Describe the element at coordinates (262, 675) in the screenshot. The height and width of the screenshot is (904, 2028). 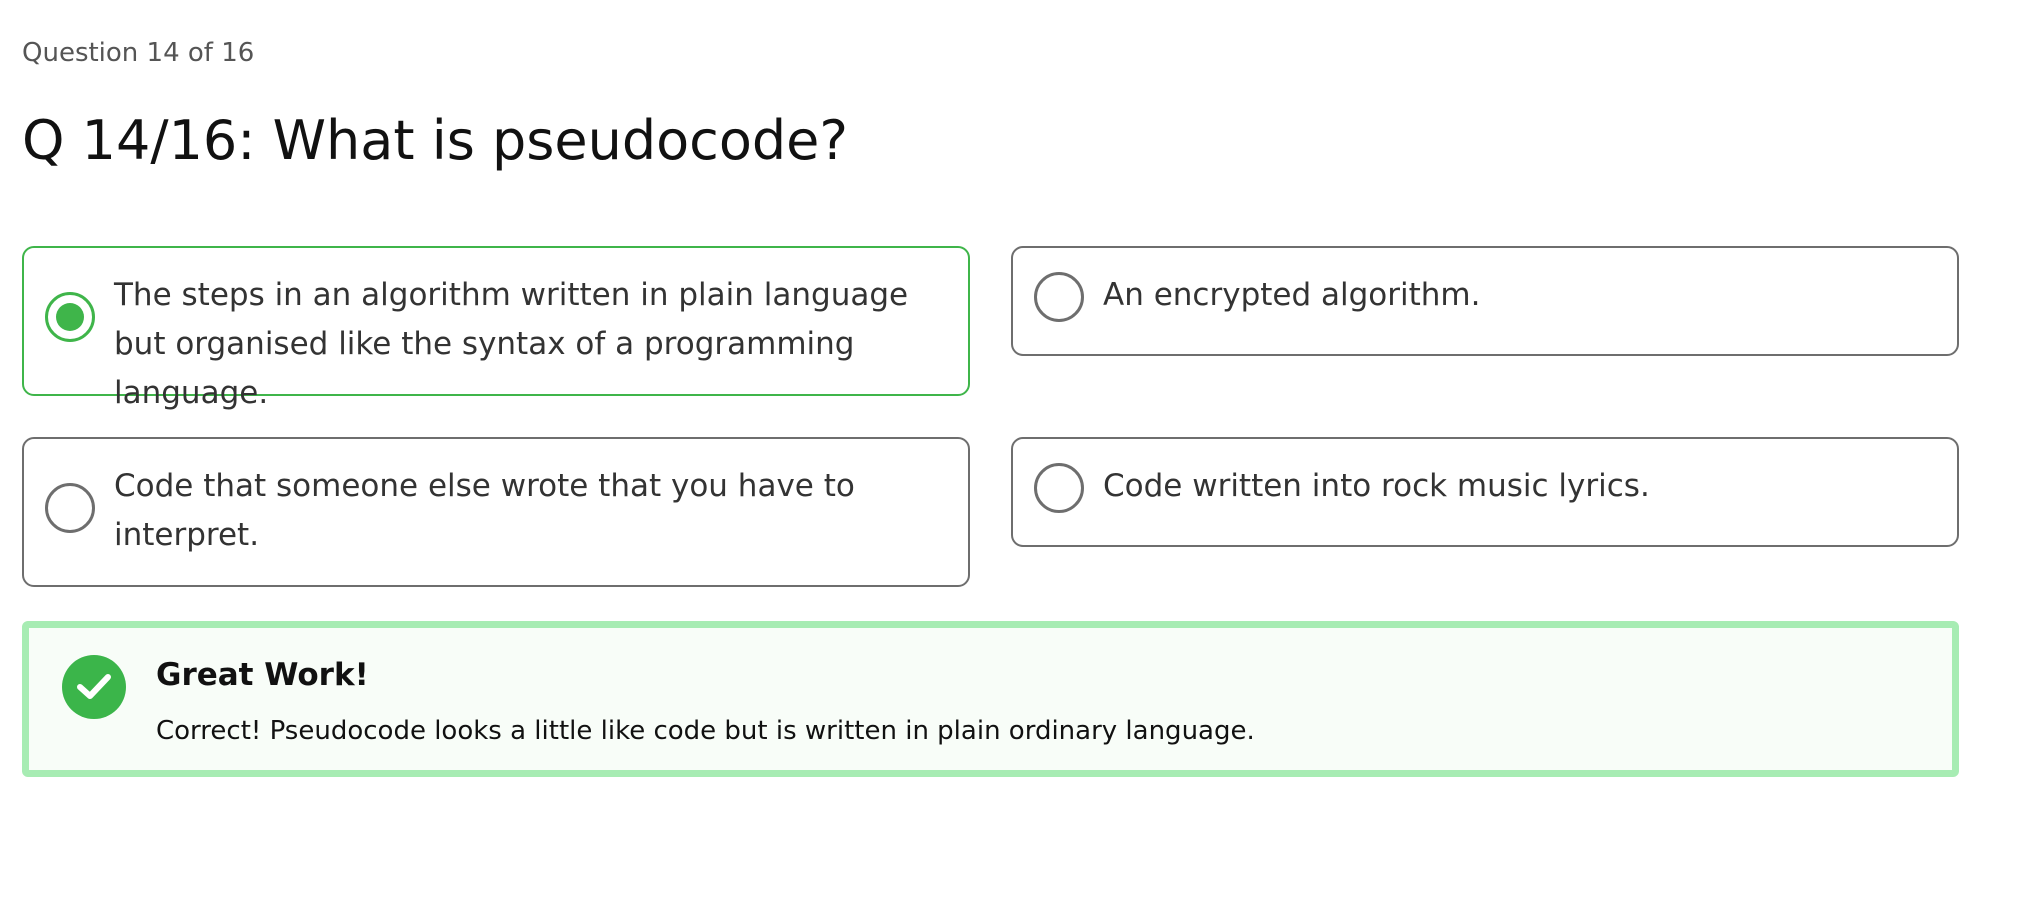
I see `feedback-title: Great Work!` at that location.